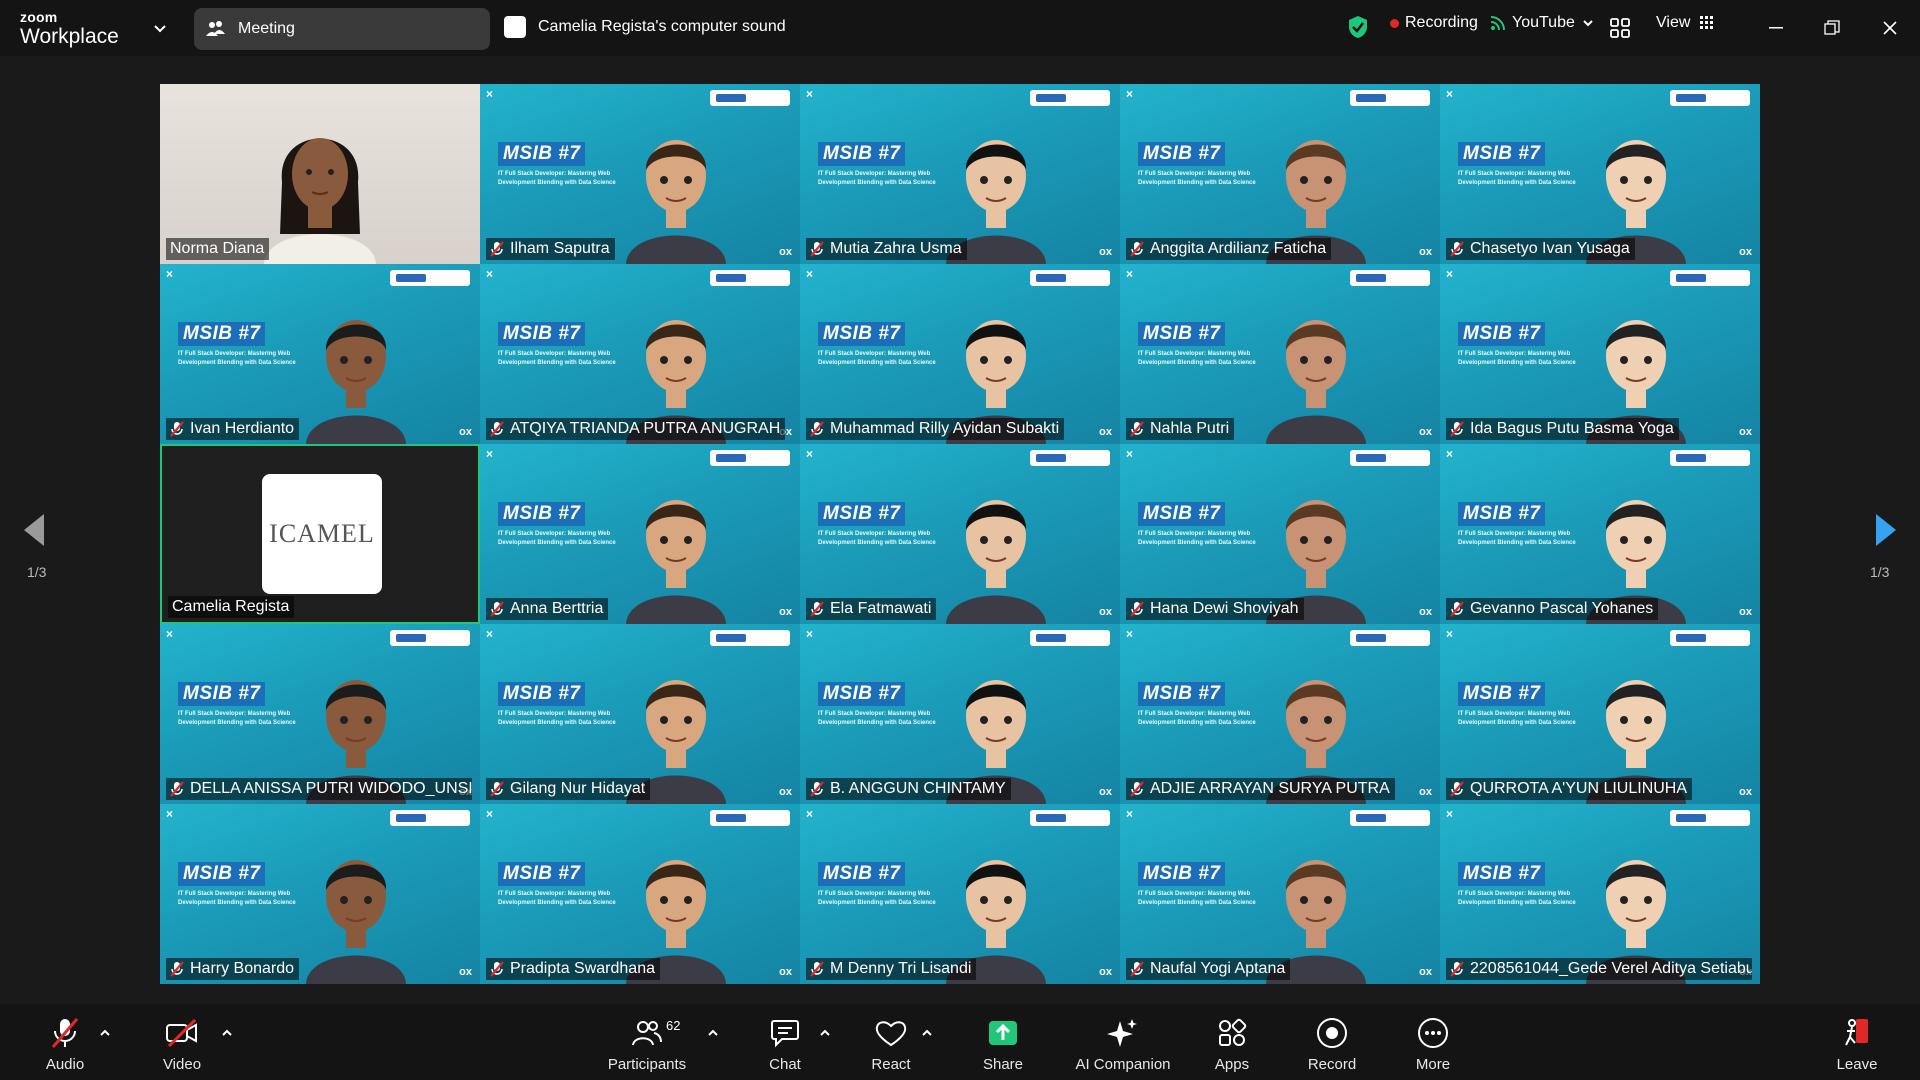  I want to click on zoom-logo-line2: Workplace, so click(69, 36).